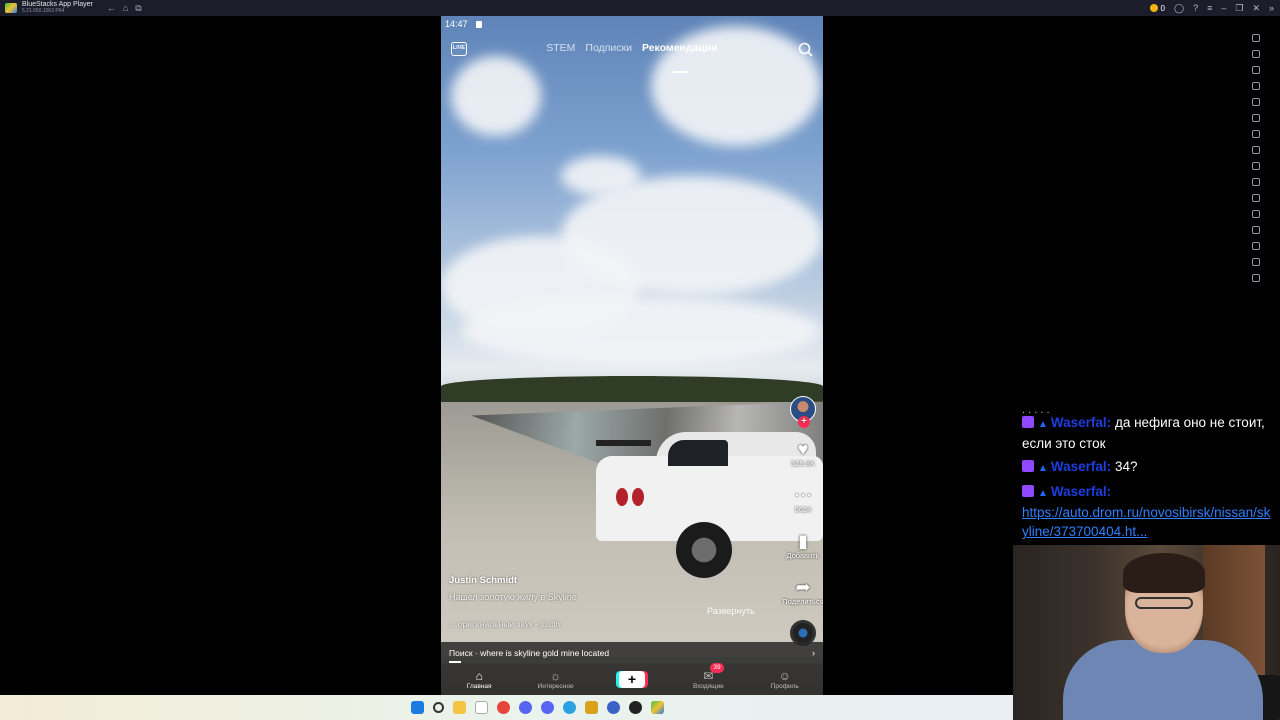 This screenshot has height=720, width=1280. Describe the element at coordinates (1239, 8) in the screenshot. I see `restore-icon: ❐` at that location.